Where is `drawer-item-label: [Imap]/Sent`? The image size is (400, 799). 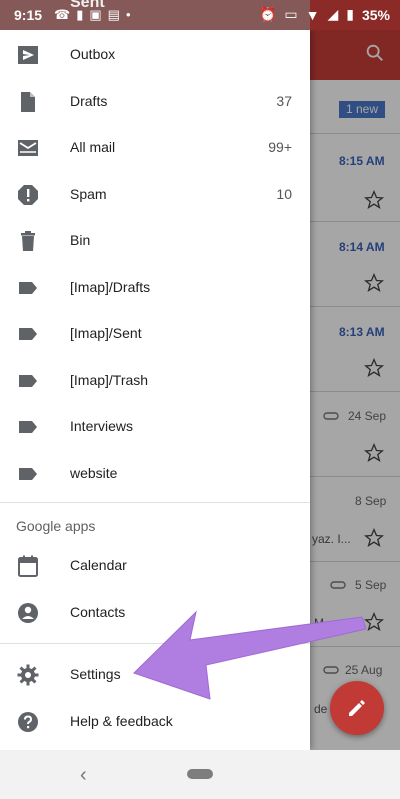
drawer-item-label: [Imap]/Sent is located at coordinates (106, 333).